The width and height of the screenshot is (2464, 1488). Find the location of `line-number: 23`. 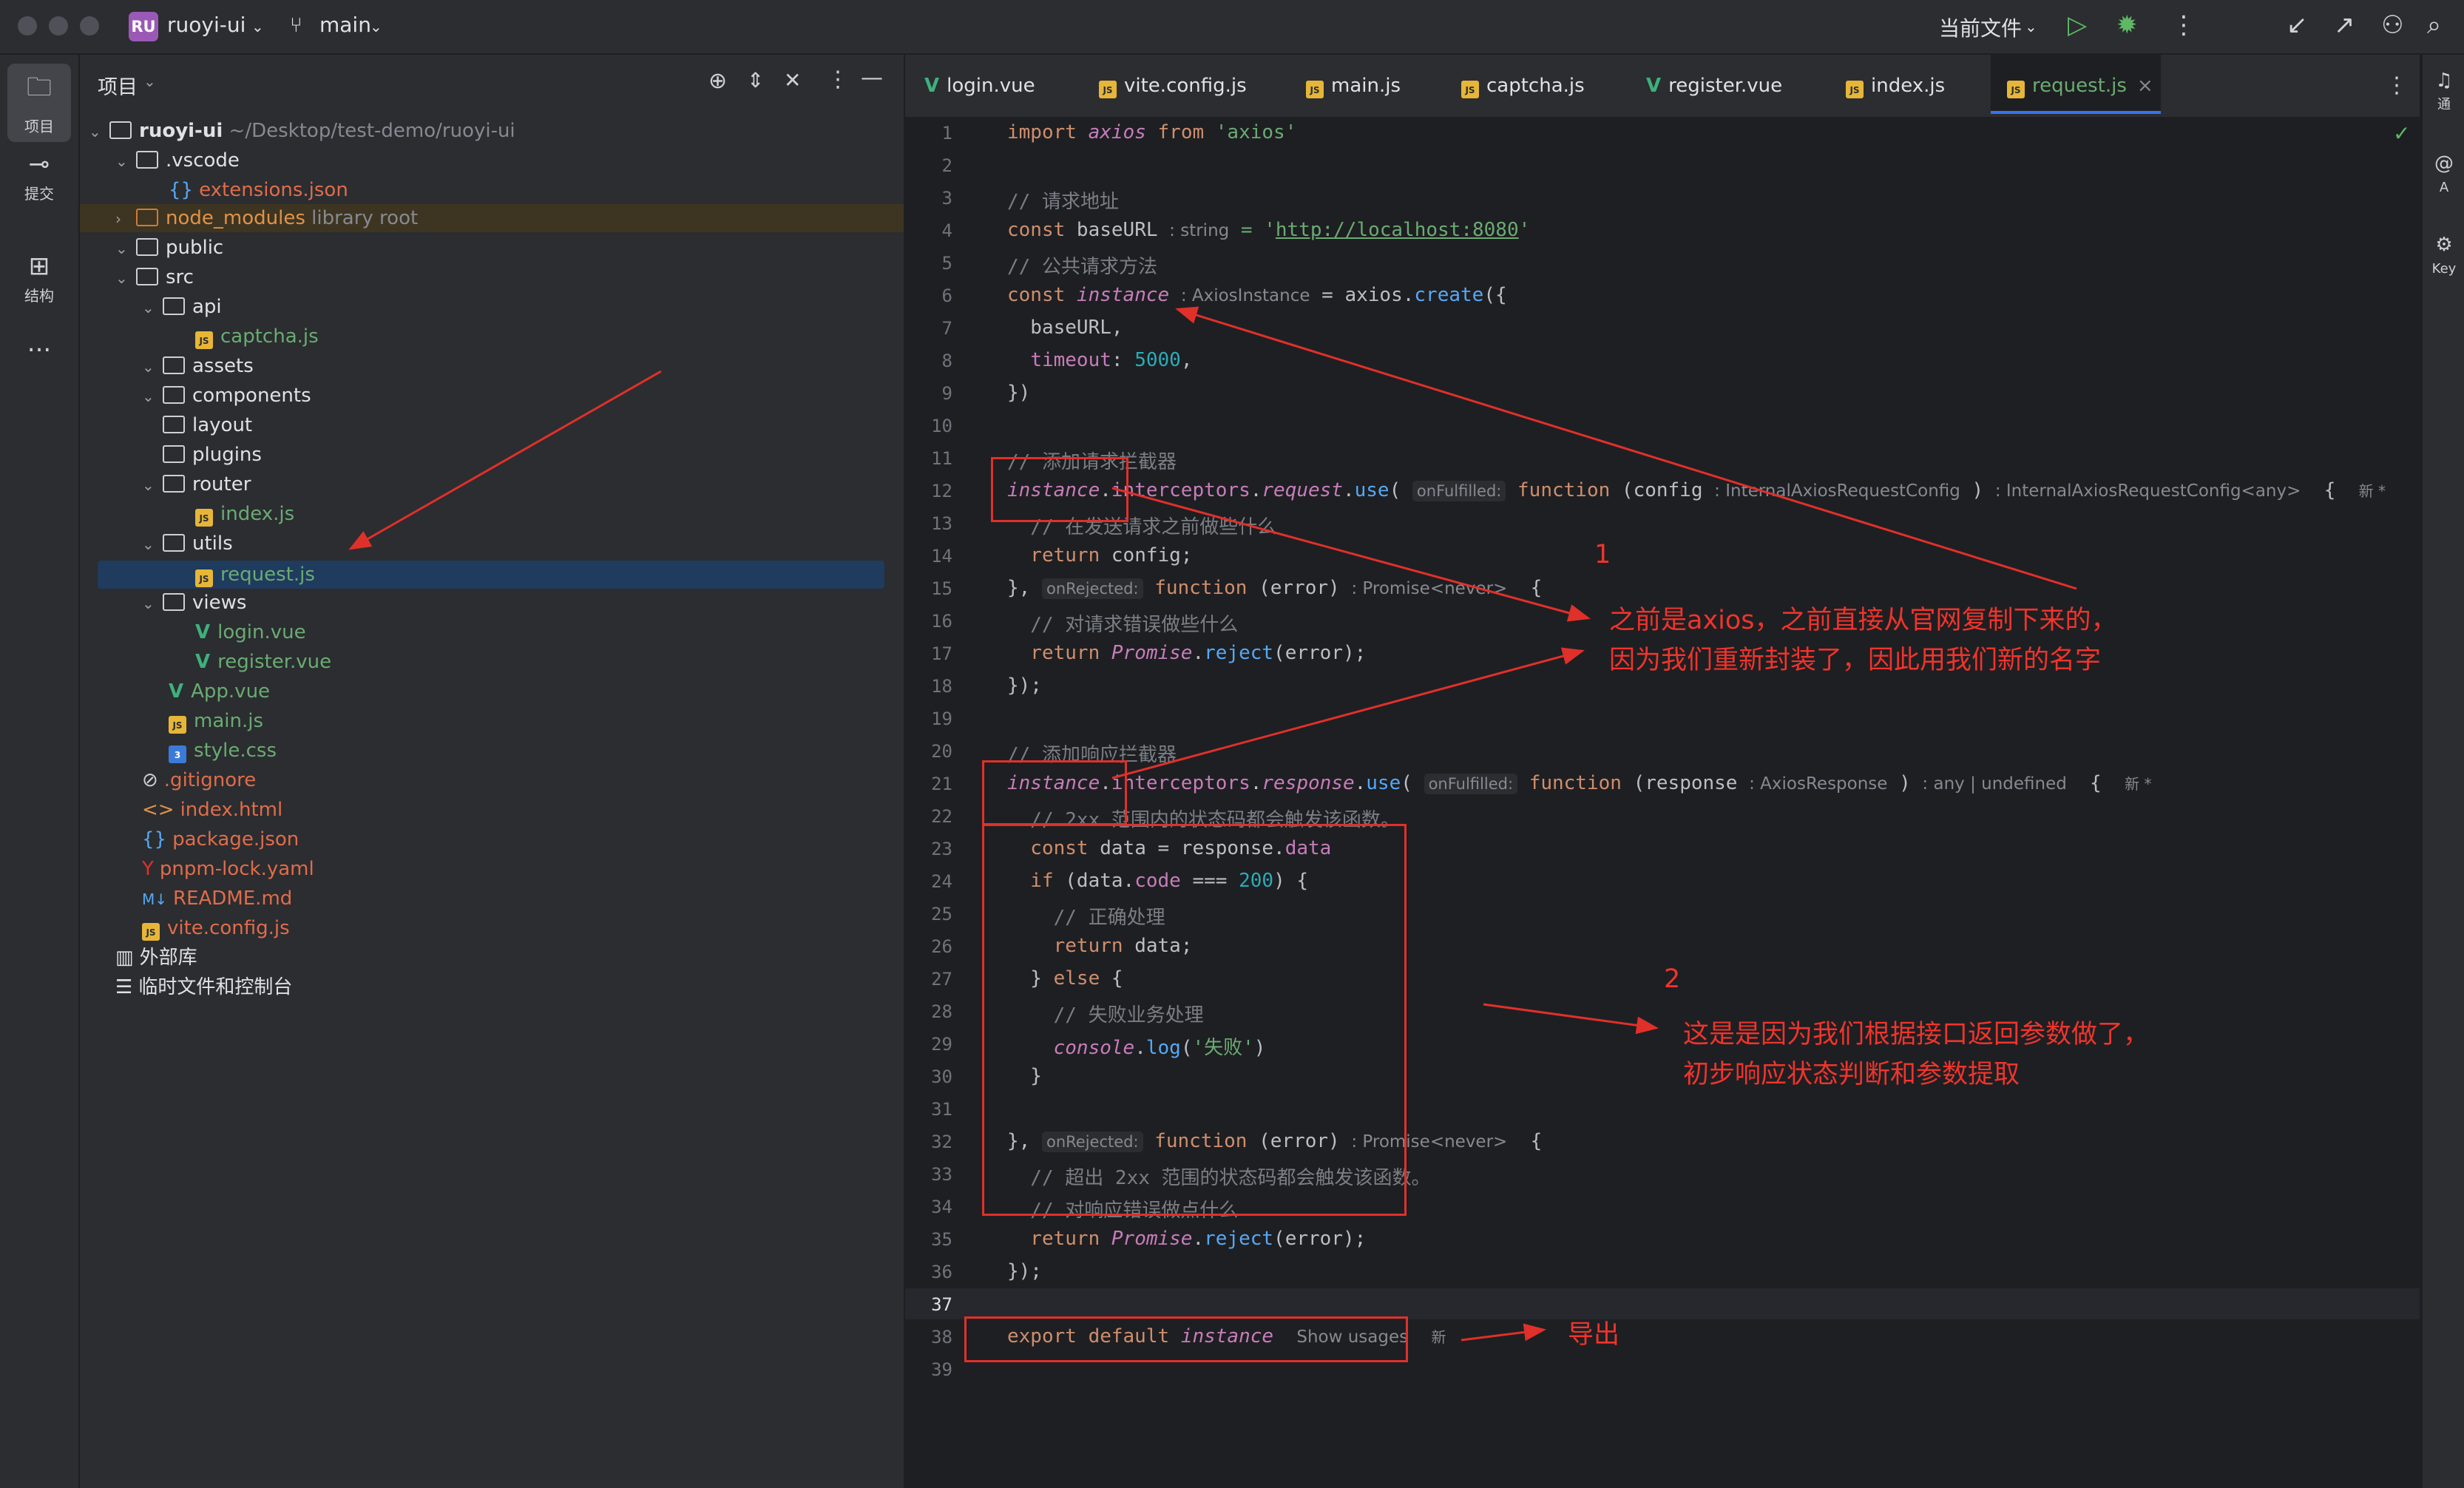

line-number: 23 is located at coordinates (942, 849).